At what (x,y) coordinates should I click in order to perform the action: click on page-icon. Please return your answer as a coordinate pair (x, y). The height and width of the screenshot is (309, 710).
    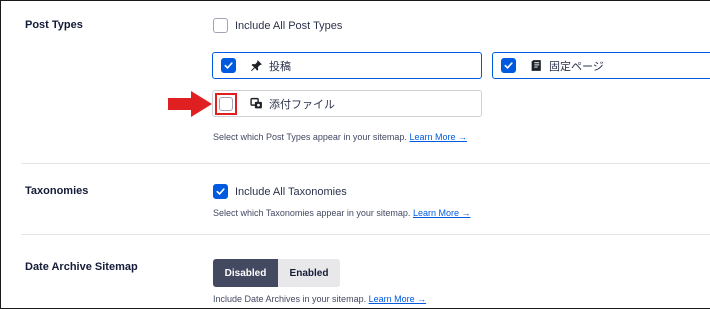
    Looking at the image, I should click on (536, 65).